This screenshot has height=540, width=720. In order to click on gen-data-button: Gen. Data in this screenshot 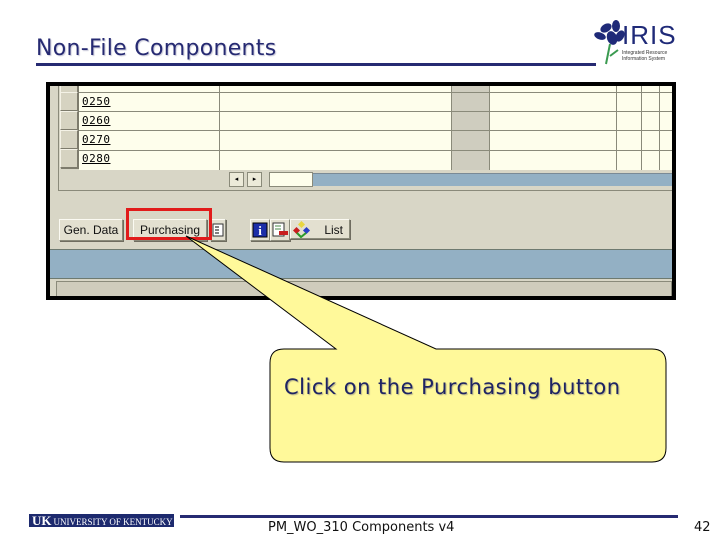, I will do `click(91, 230)`.